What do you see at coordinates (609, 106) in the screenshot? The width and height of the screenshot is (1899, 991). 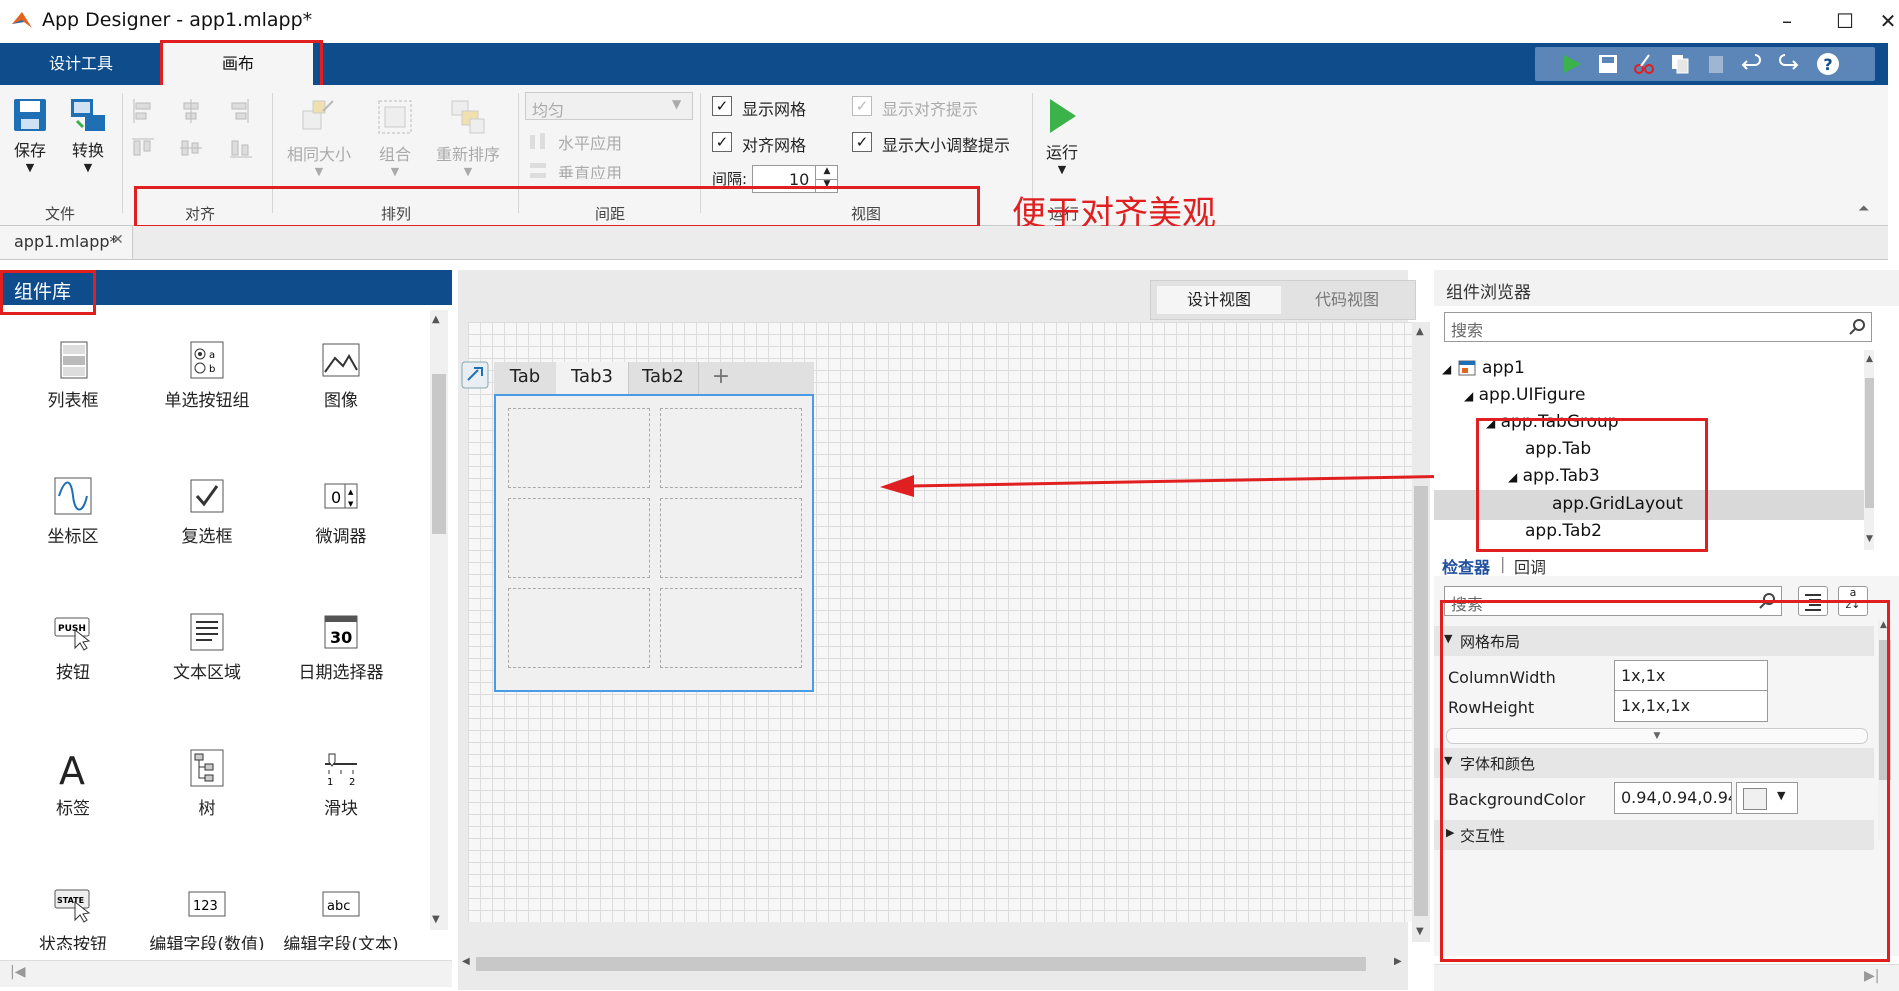 I see `distribute-dropdown: 均匀 ▼` at bounding box center [609, 106].